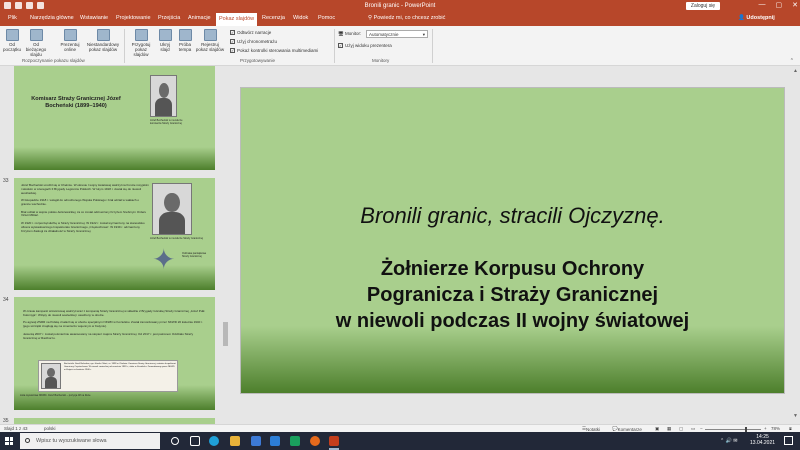 Image resolution: width=800 pixels, height=450 pixels. I want to click on scroll-down-icon: ▼, so click(795, 416).